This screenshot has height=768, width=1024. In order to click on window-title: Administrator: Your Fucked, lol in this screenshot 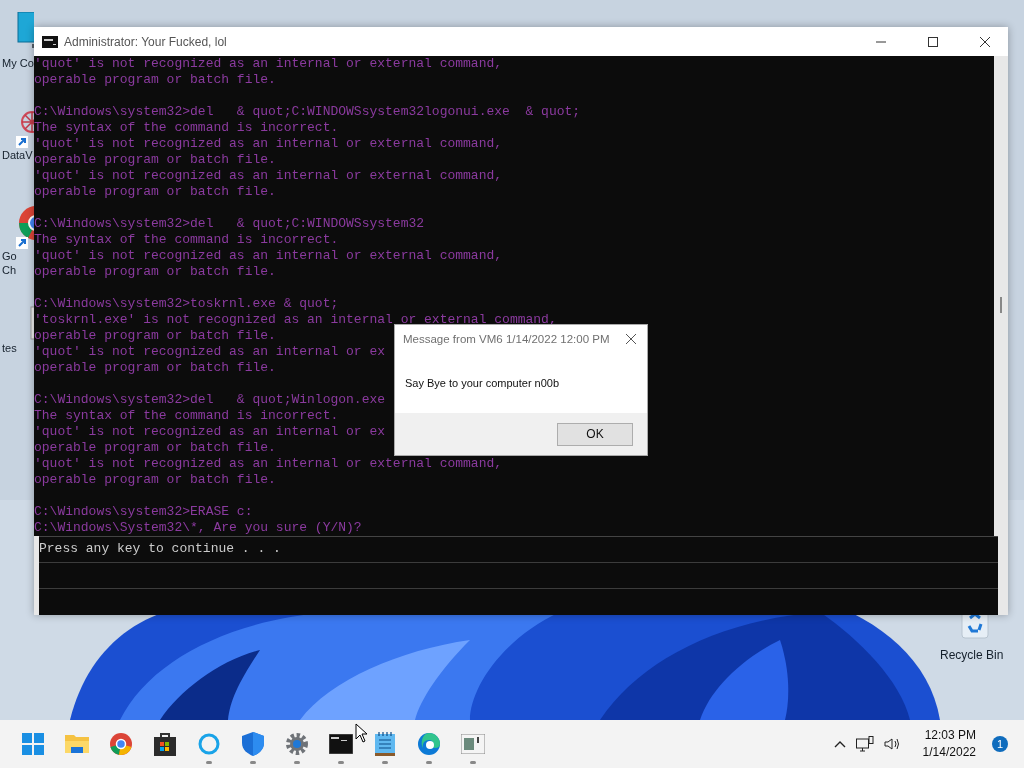, I will do `click(145, 41)`.